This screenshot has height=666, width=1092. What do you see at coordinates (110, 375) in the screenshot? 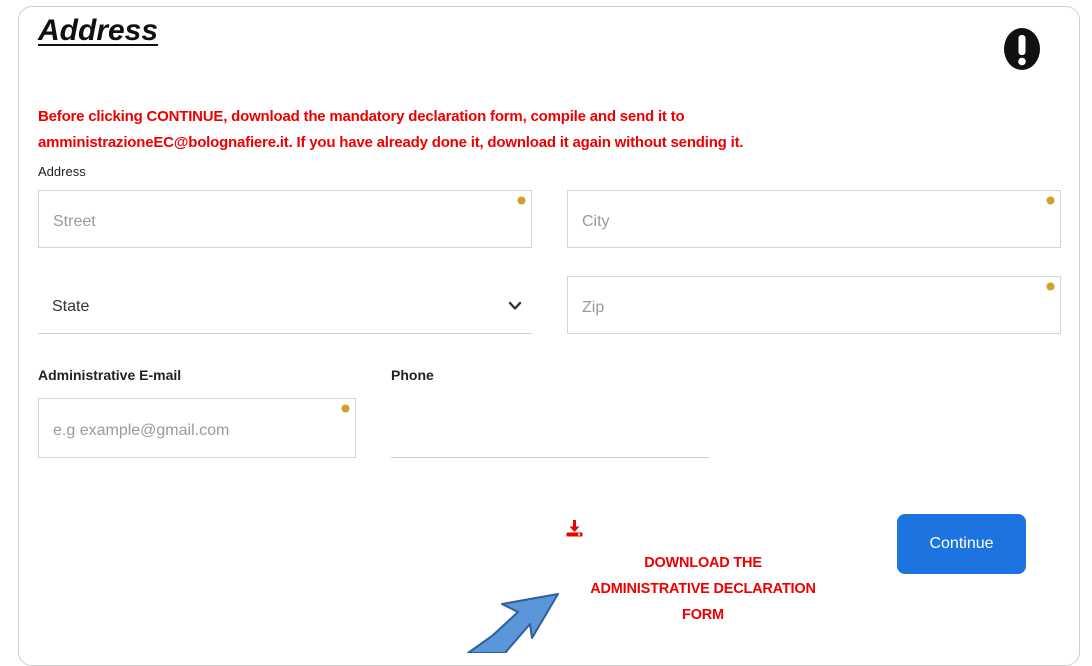
I see `email-label: Administrative E-mail` at bounding box center [110, 375].